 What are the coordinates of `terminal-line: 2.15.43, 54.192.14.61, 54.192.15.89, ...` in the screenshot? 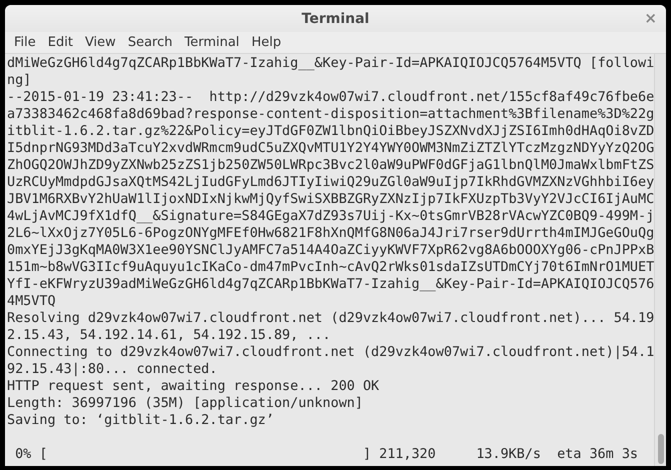 It's located at (169, 335).